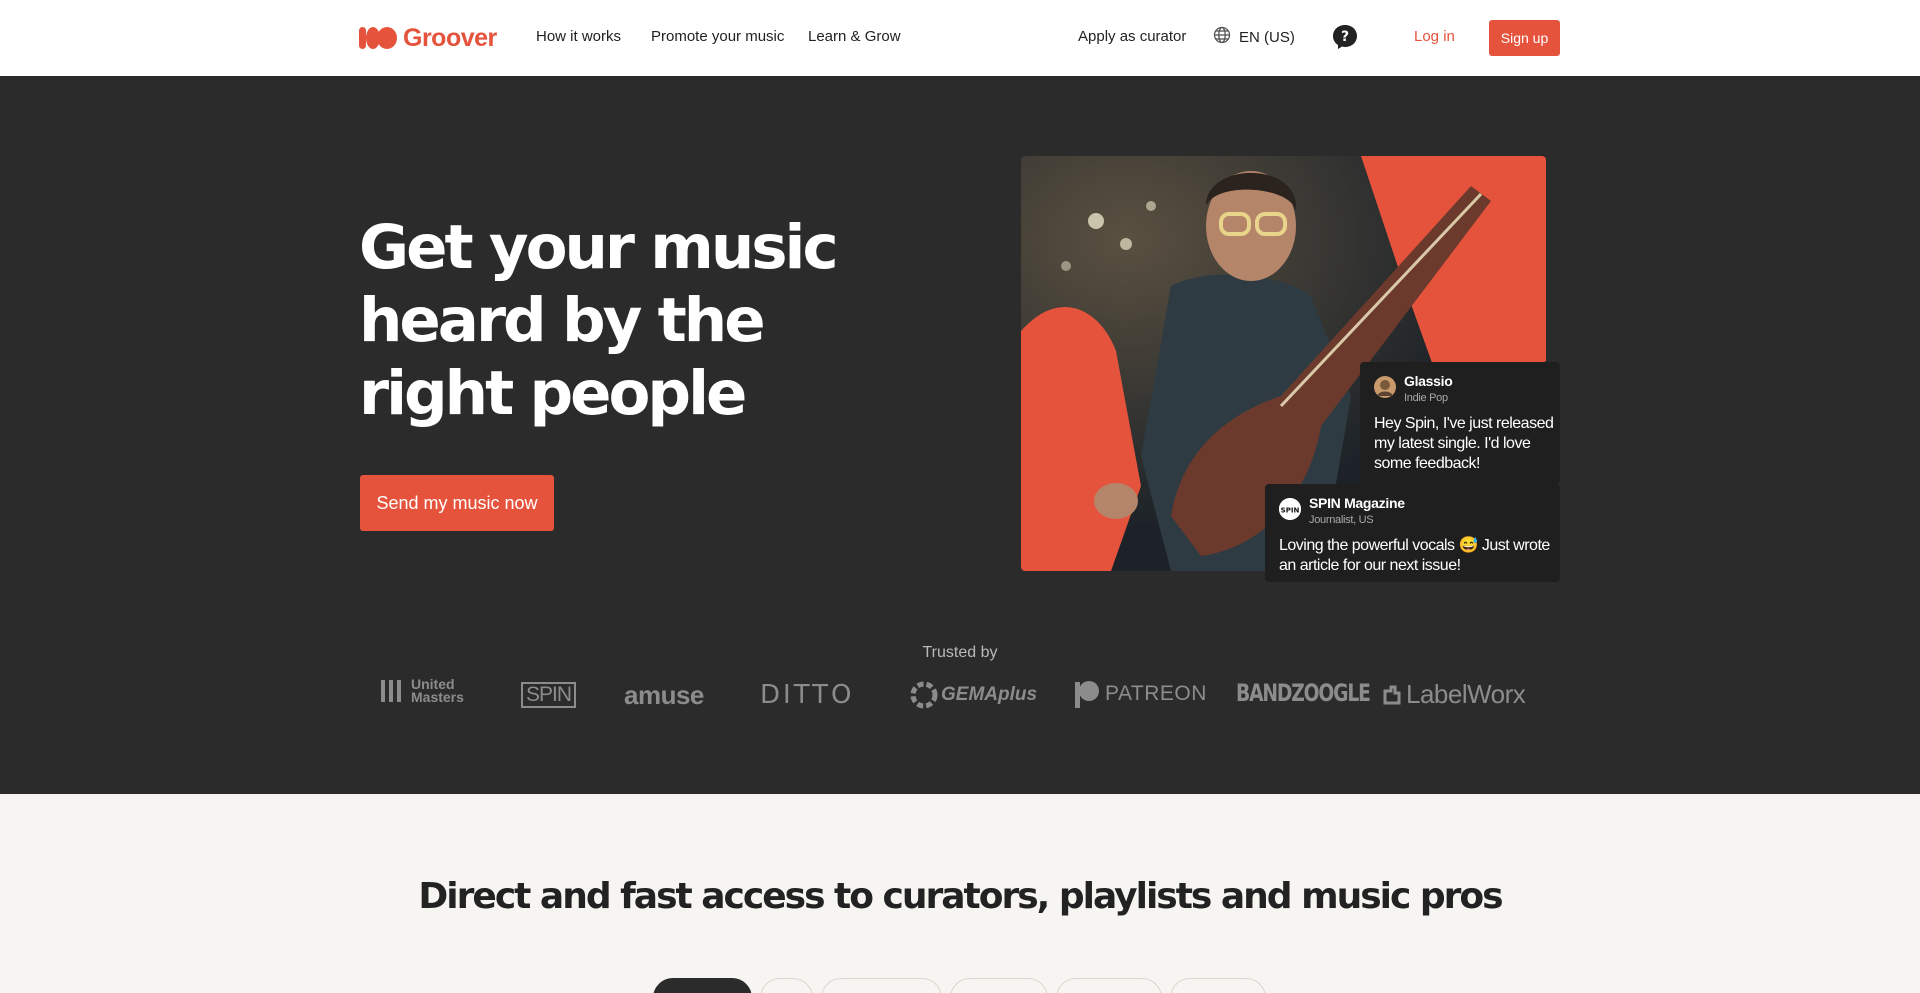 The height and width of the screenshot is (993, 1920). I want to click on groover-logo-icon, so click(378, 38).